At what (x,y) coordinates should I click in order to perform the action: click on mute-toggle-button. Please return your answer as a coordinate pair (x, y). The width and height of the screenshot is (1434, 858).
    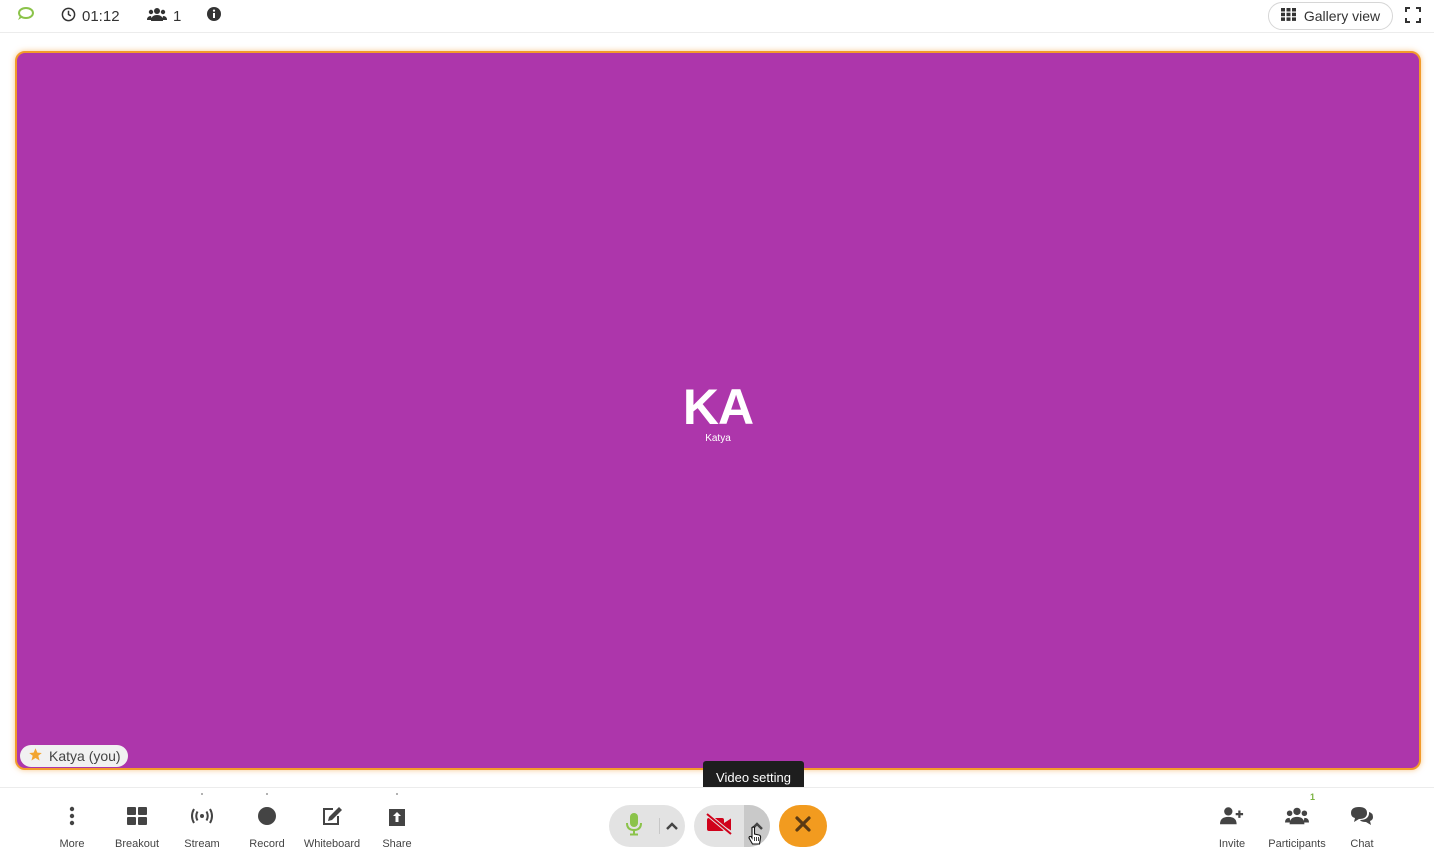
    Looking at the image, I should click on (634, 826).